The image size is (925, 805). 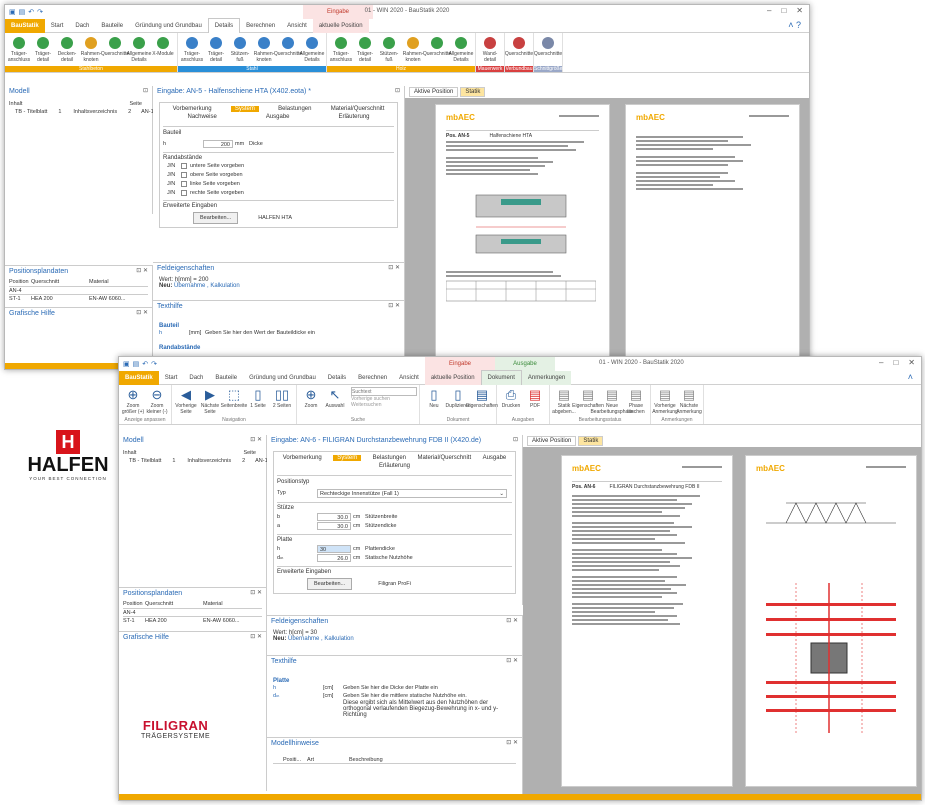 What do you see at coordinates (334, 549) in the screenshot?
I see `ph-input: 30` at bounding box center [334, 549].